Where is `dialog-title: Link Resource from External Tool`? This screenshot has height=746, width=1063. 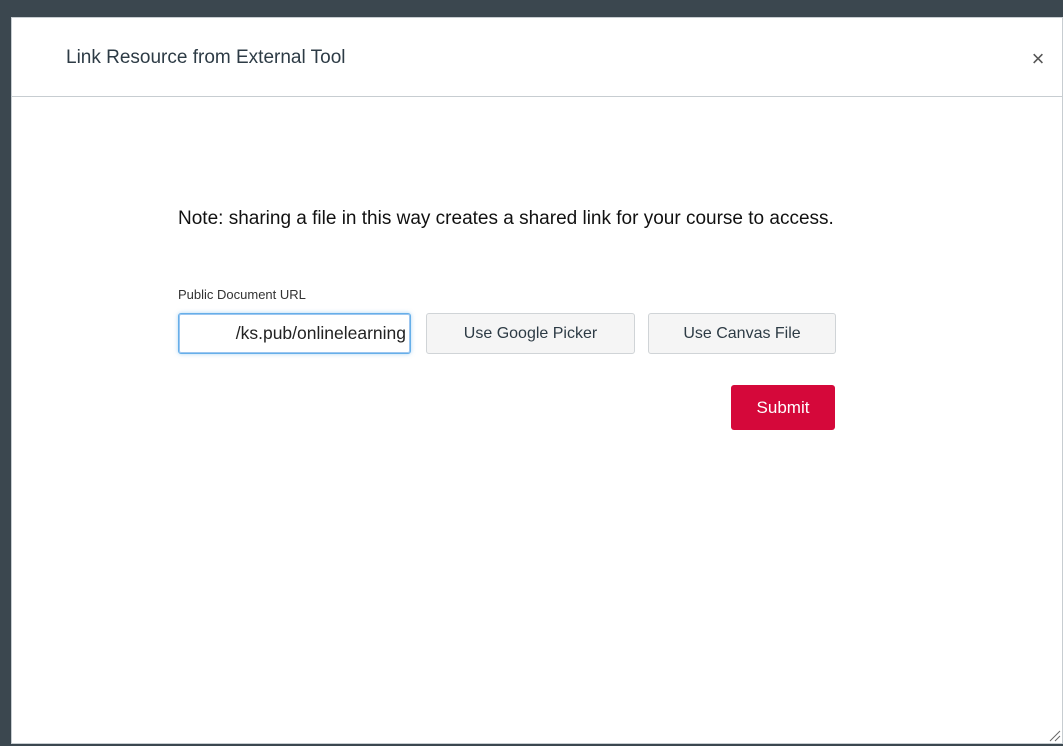
dialog-title: Link Resource from External Tool is located at coordinates (206, 57).